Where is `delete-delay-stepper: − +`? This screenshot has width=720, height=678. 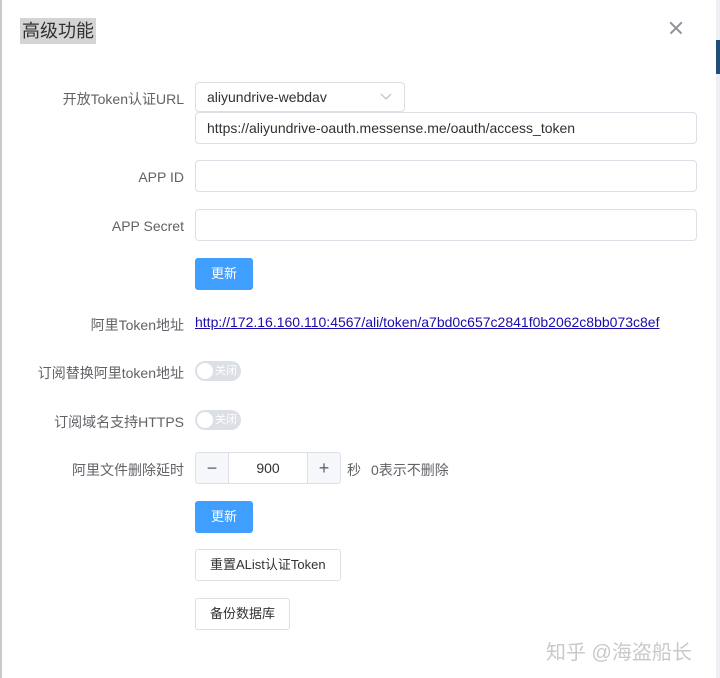
delete-delay-stepper: − + is located at coordinates (268, 468).